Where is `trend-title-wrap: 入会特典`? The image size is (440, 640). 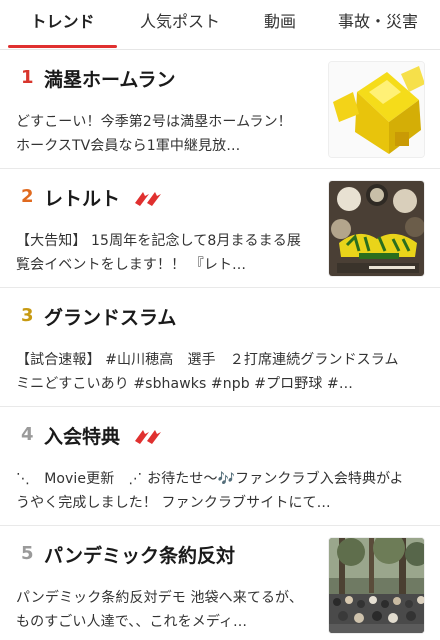
trend-title-wrap: 入会特典 is located at coordinates (103, 436).